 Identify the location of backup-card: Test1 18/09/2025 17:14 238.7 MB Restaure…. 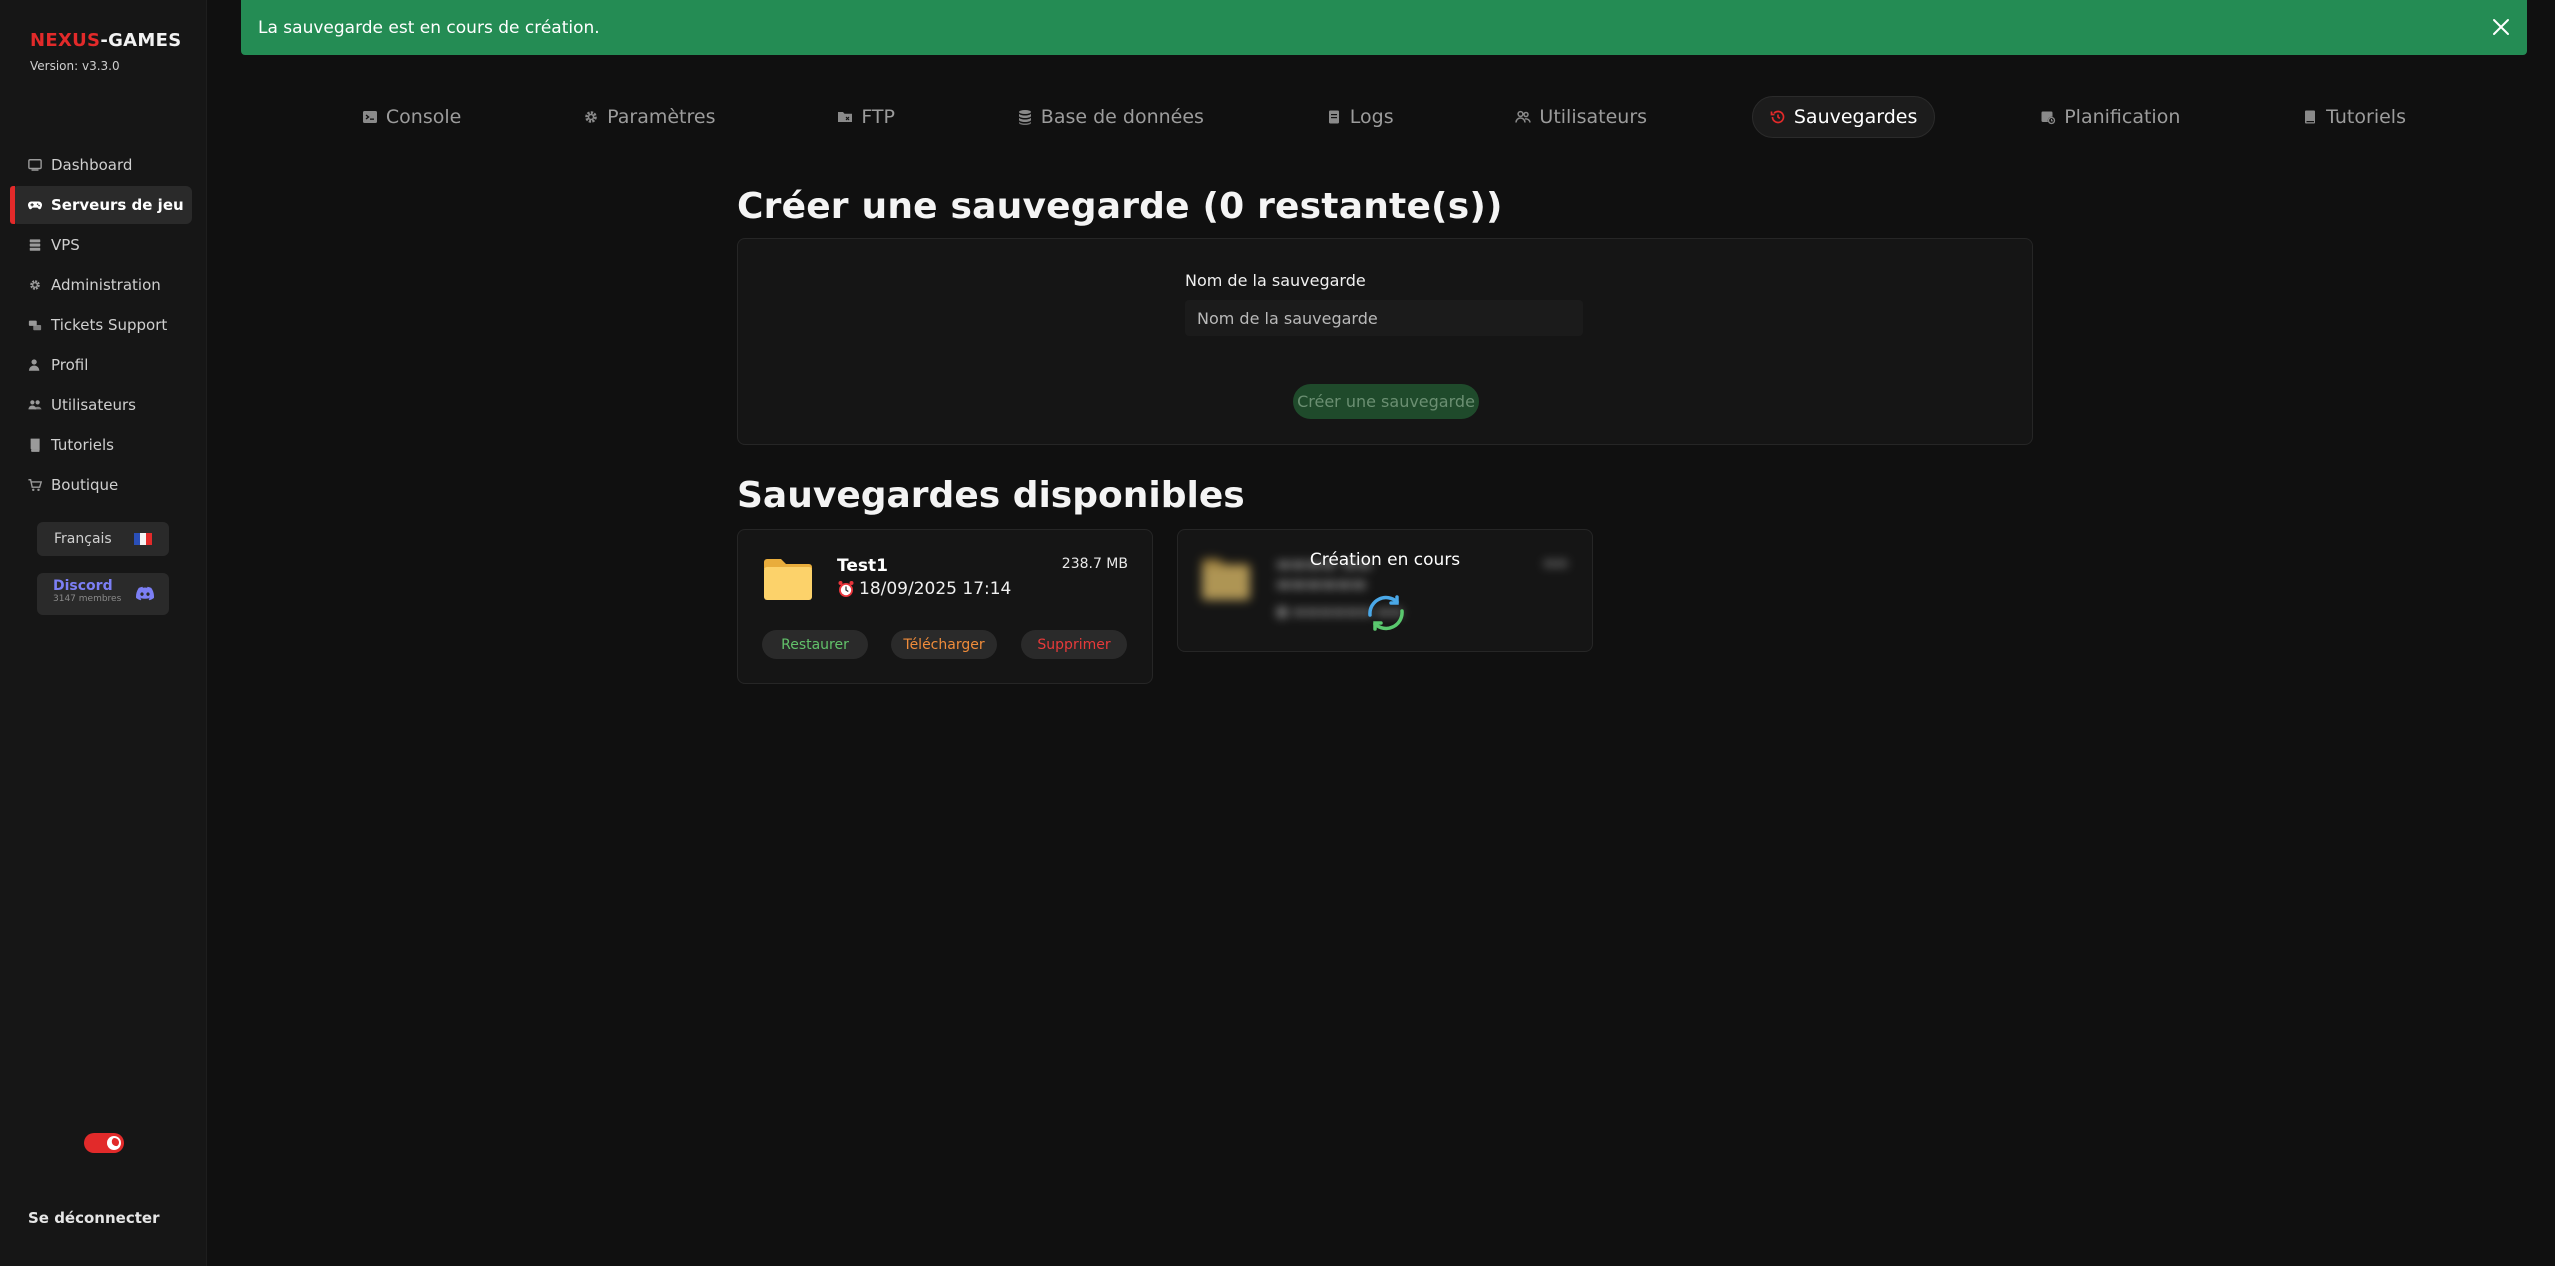
(945, 606).